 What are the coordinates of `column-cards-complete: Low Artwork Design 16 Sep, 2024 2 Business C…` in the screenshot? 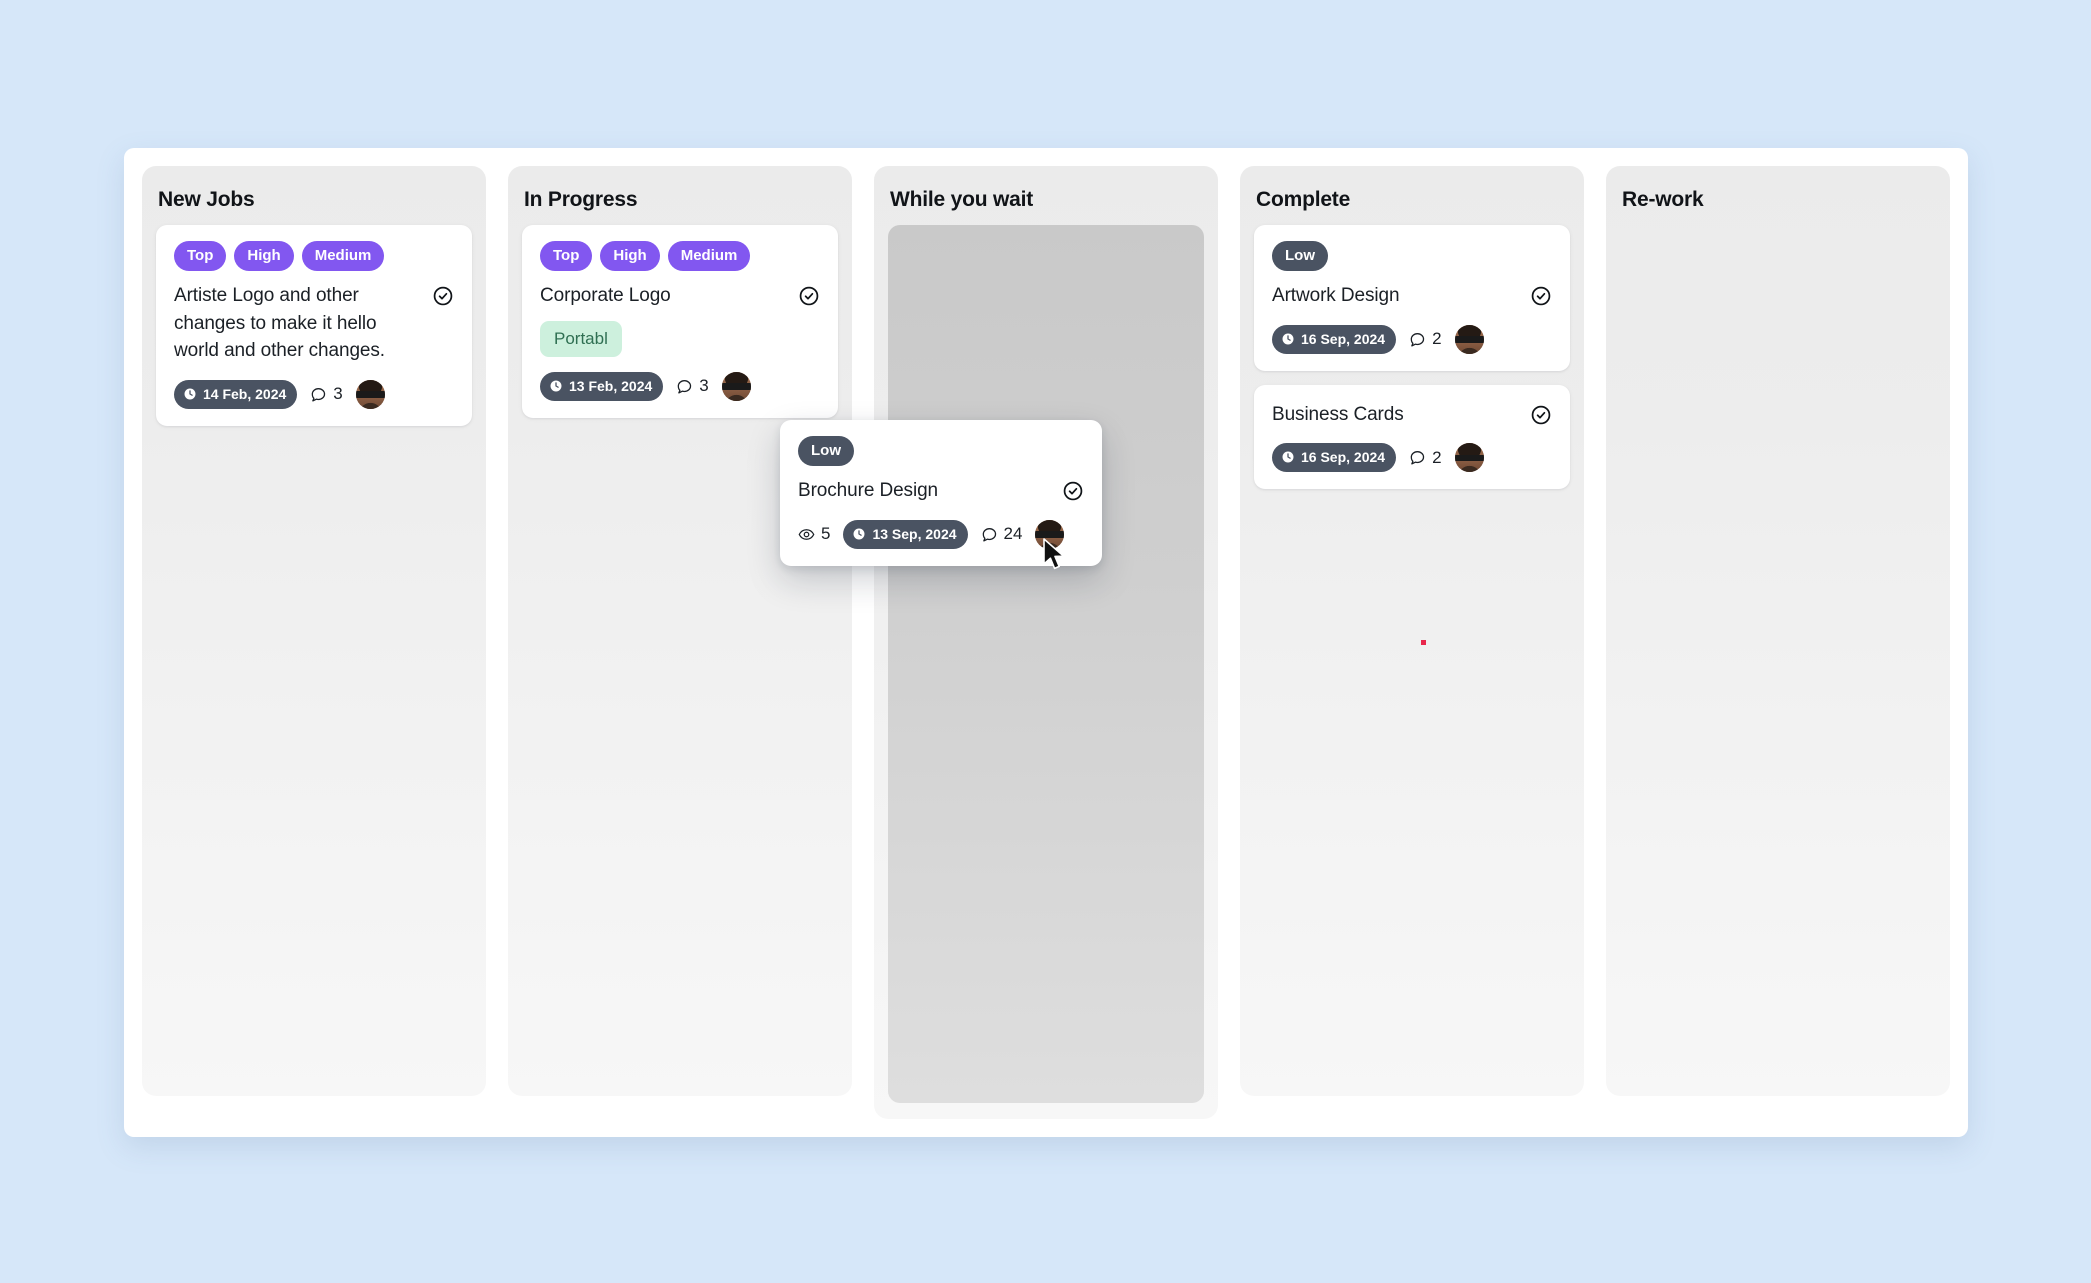 It's located at (1412, 356).